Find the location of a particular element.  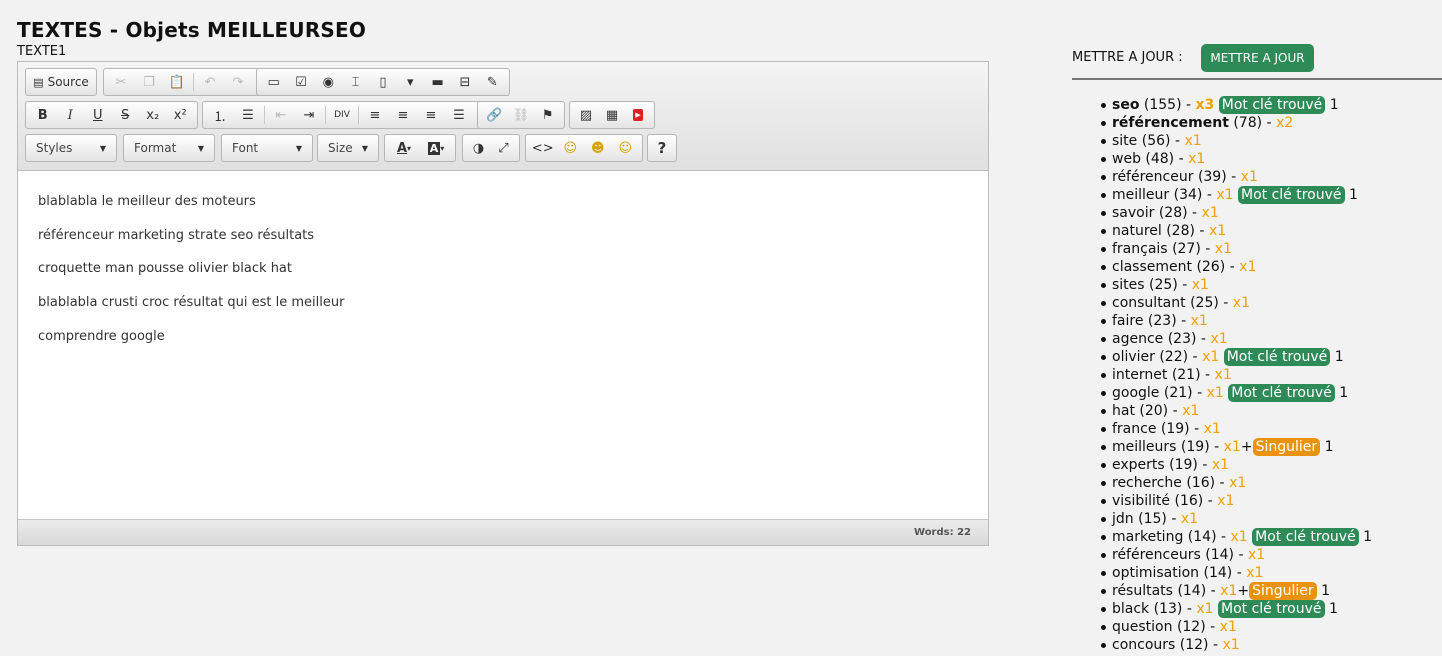

youtube-button: ▶ is located at coordinates (638, 115).